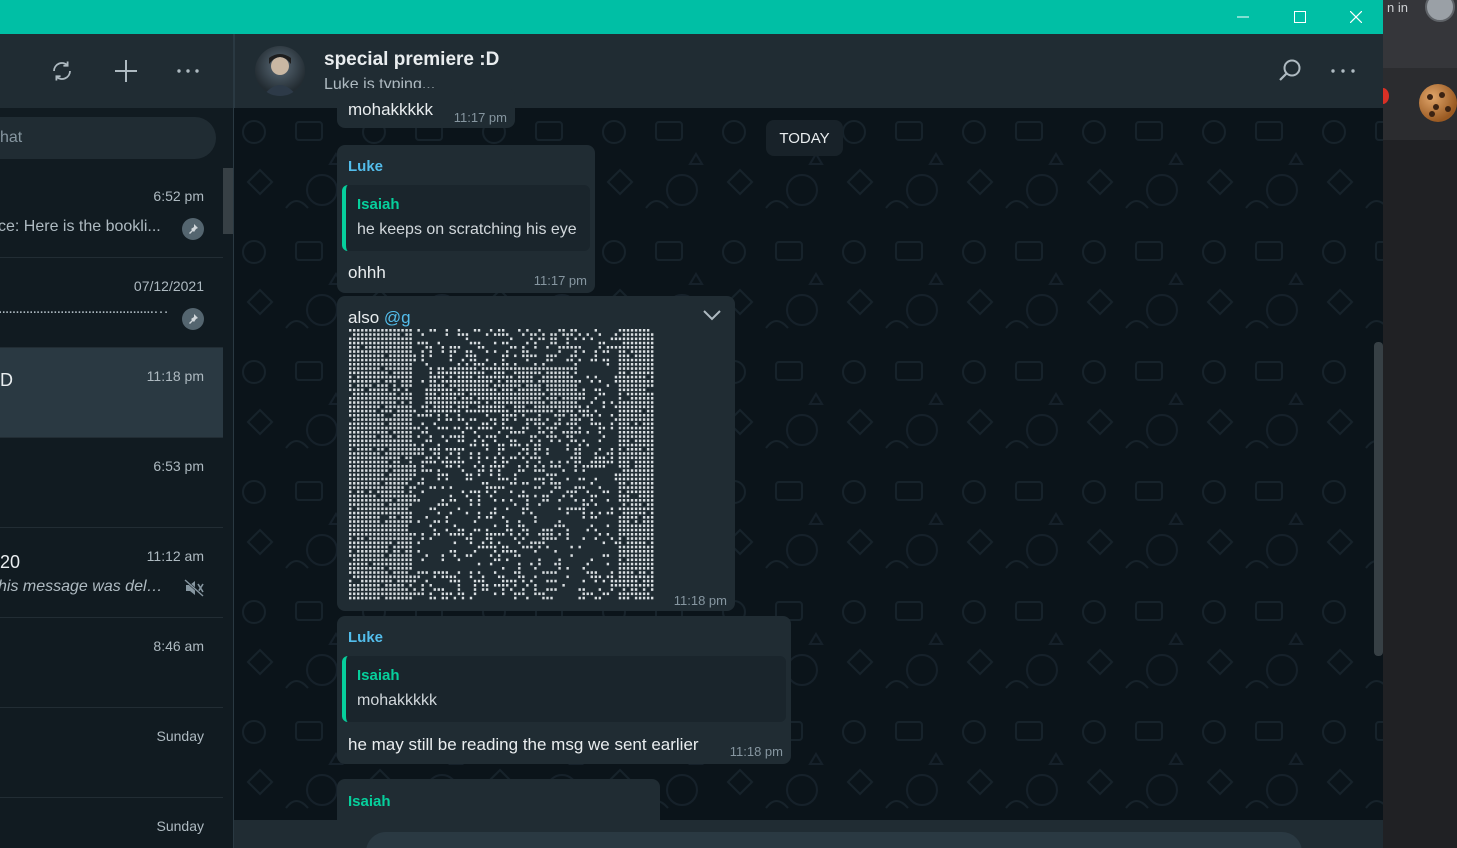 This screenshot has height=848, width=1457. Describe the element at coordinates (1343, 71) in the screenshot. I see `chat-menu-button` at that location.